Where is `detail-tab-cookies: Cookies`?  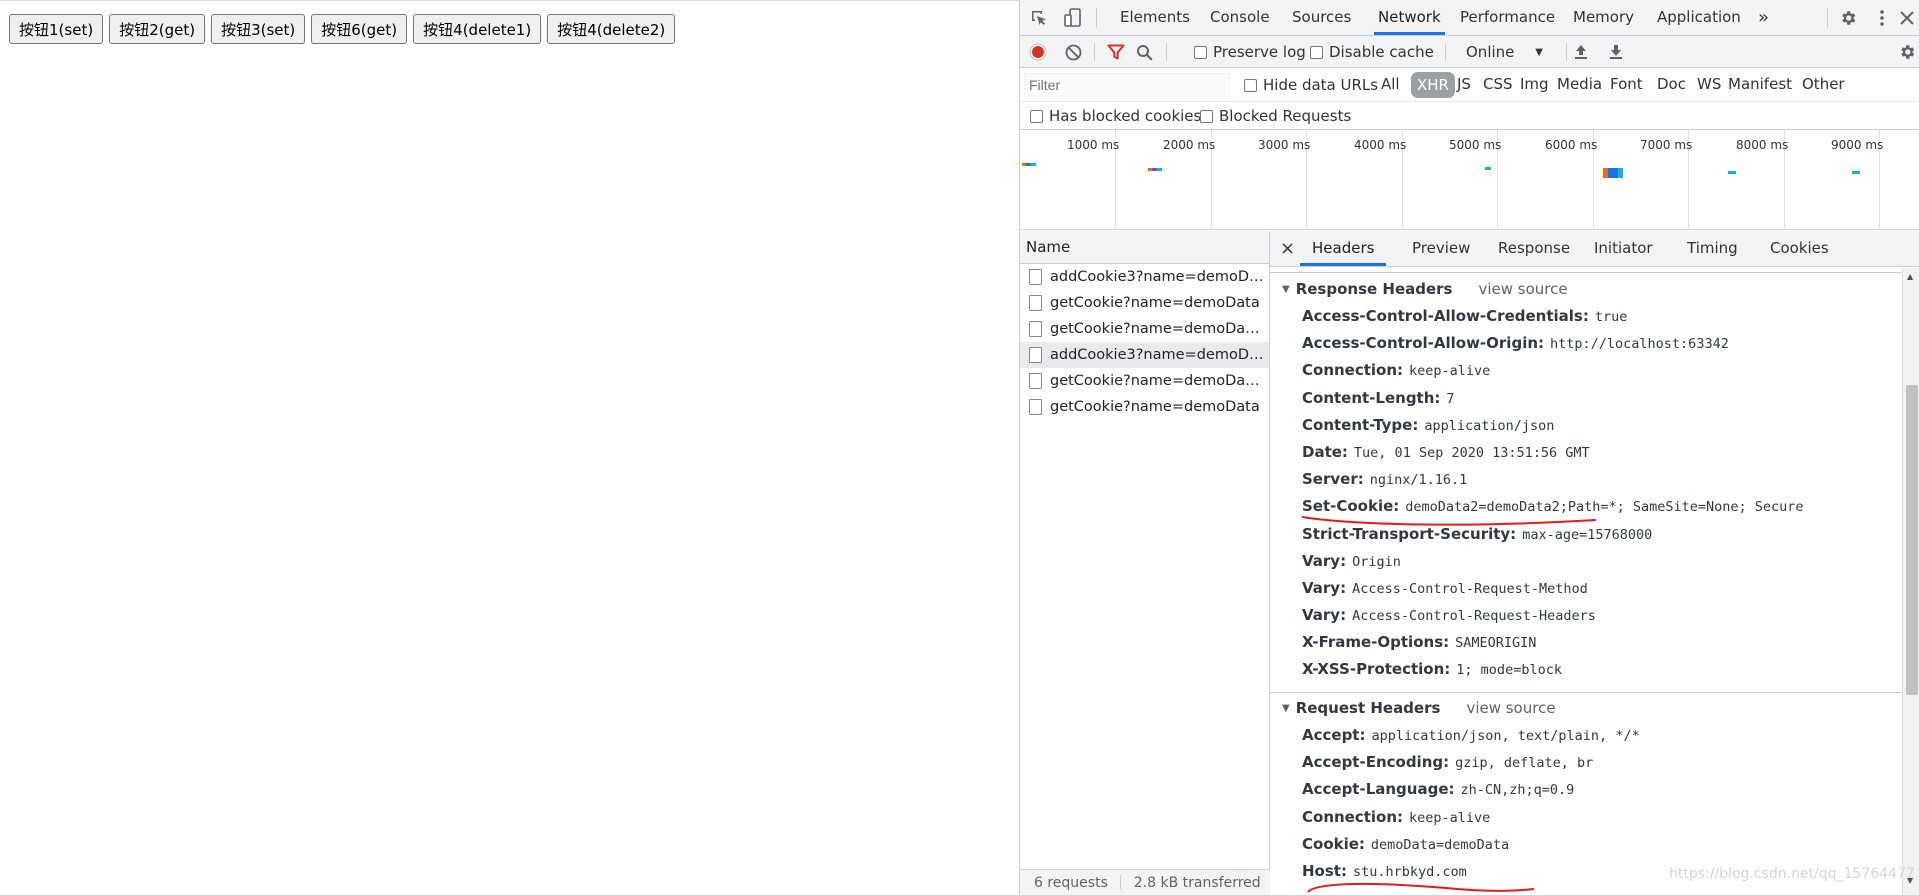
detail-tab-cookies: Cookies is located at coordinates (1799, 248).